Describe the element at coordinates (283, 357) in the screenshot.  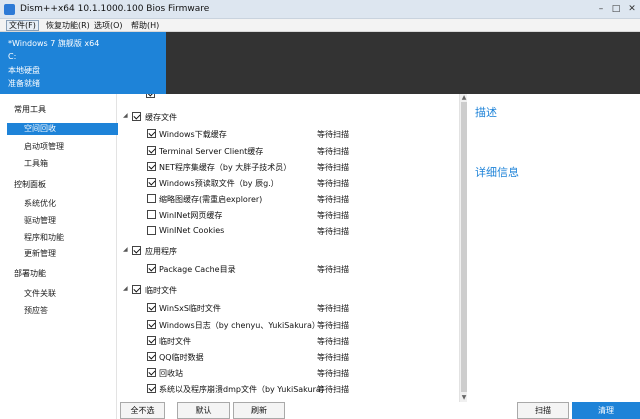
I see `tree-row: QQ临时数据 等待扫描` at that location.